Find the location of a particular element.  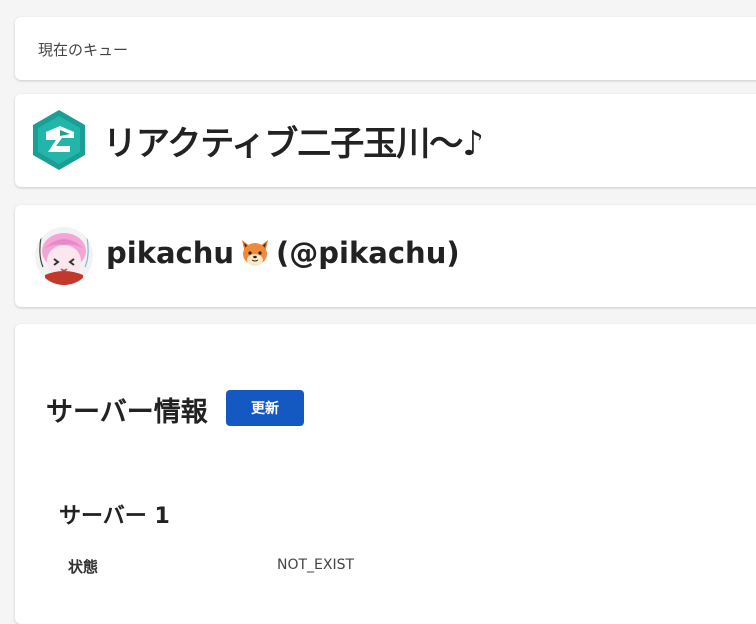

user-handle: (@pikachu) is located at coordinates (368, 253).